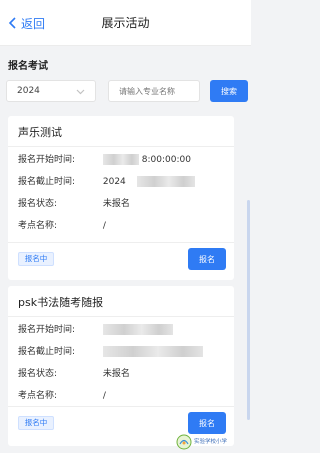  Describe the element at coordinates (80, 92) in the screenshot. I see `chevron-down-icon` at that location.